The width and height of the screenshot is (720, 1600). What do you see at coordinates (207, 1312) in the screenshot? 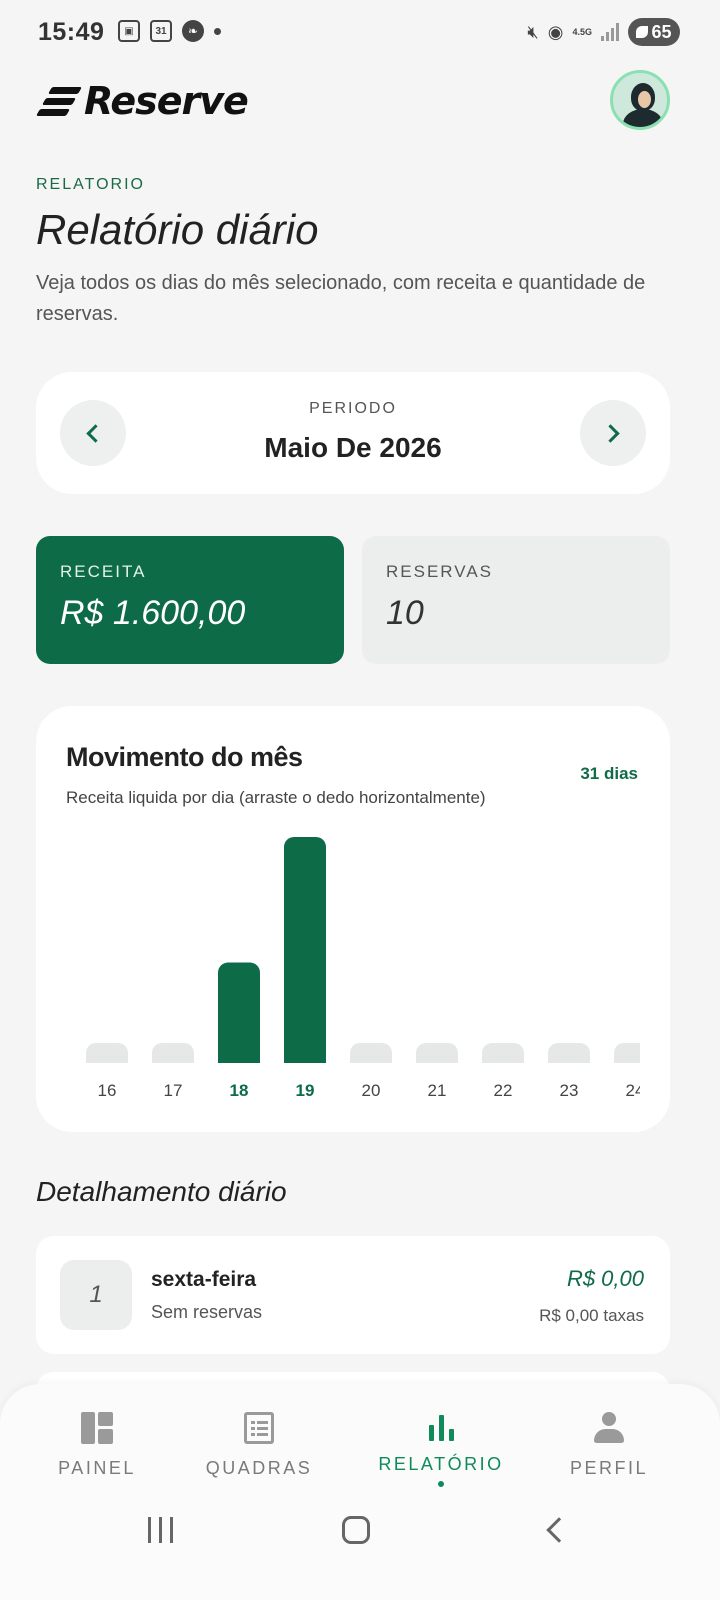
I see `day-status: Sem reservas` at bounding box center [207, 1312].